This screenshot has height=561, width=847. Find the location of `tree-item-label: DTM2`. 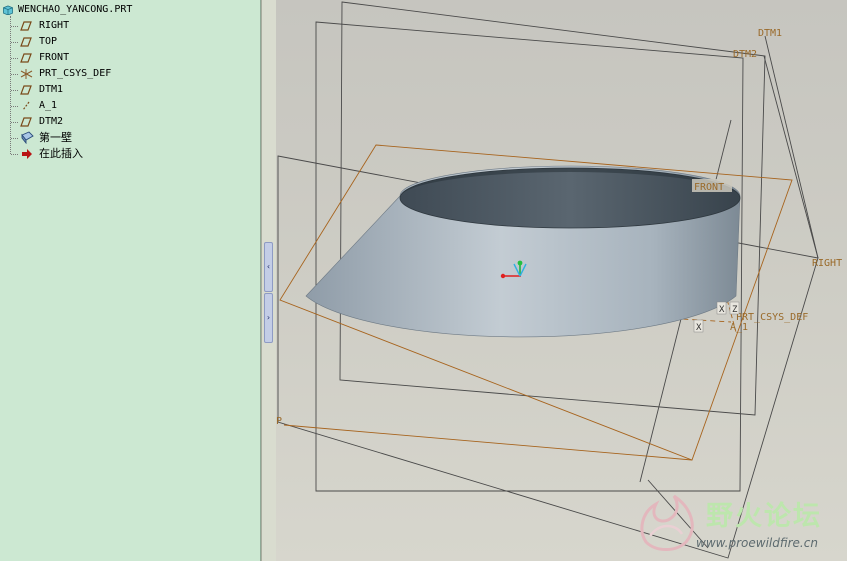

tree-item-label: DTM2 is located at coordinates (51, 121).